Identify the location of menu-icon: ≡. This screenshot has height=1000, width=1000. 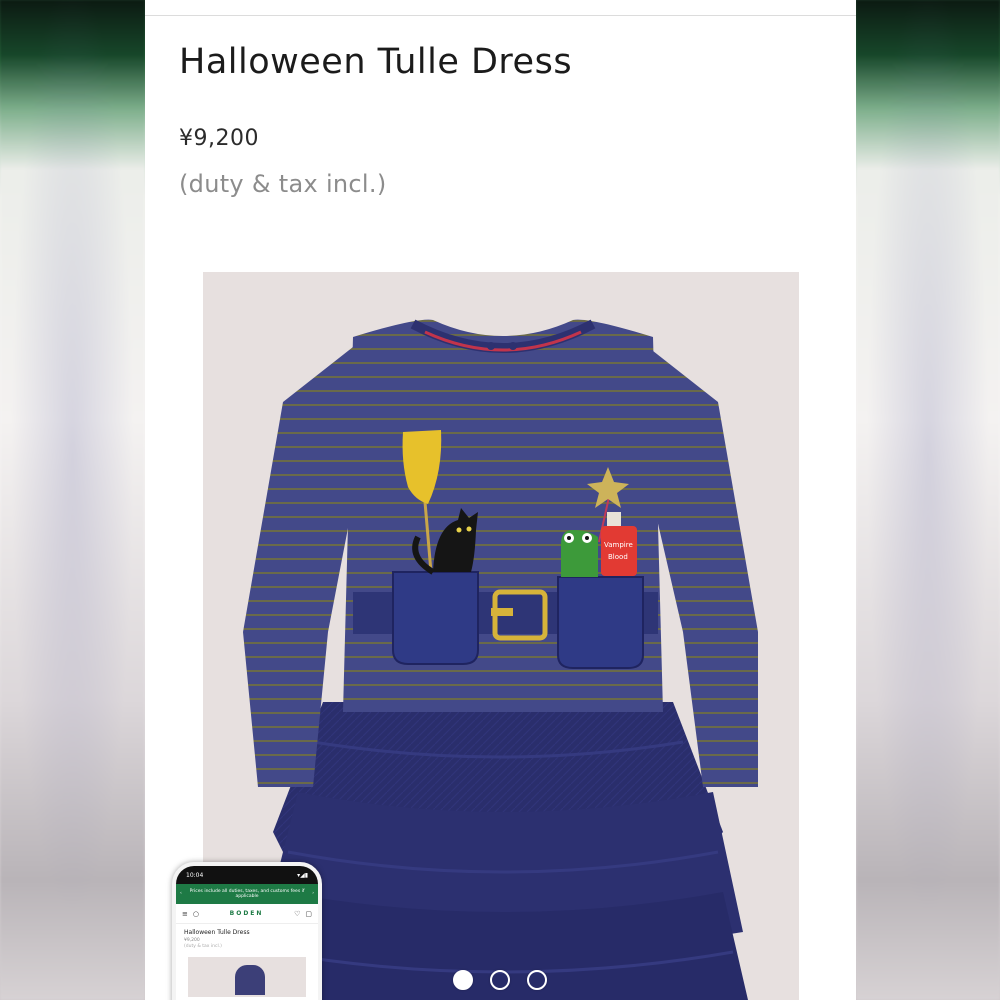
(185, 914).